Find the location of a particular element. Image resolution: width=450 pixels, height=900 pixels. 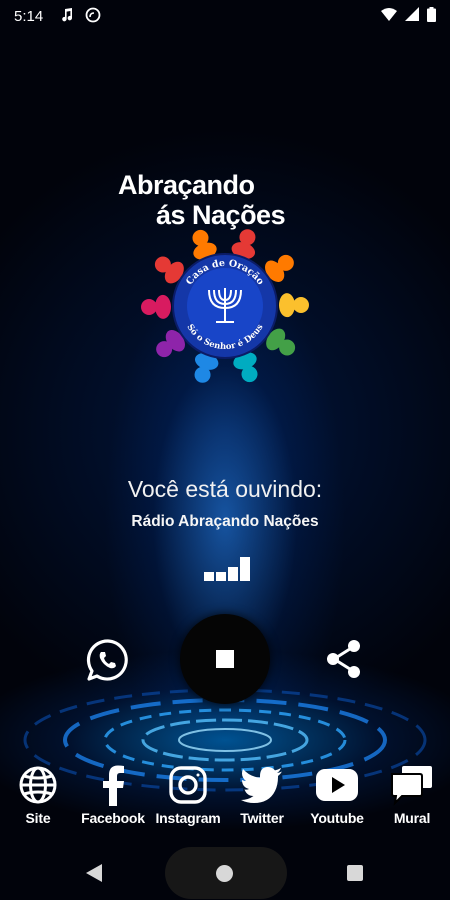

recents-button is located at coordinates (355, 873).